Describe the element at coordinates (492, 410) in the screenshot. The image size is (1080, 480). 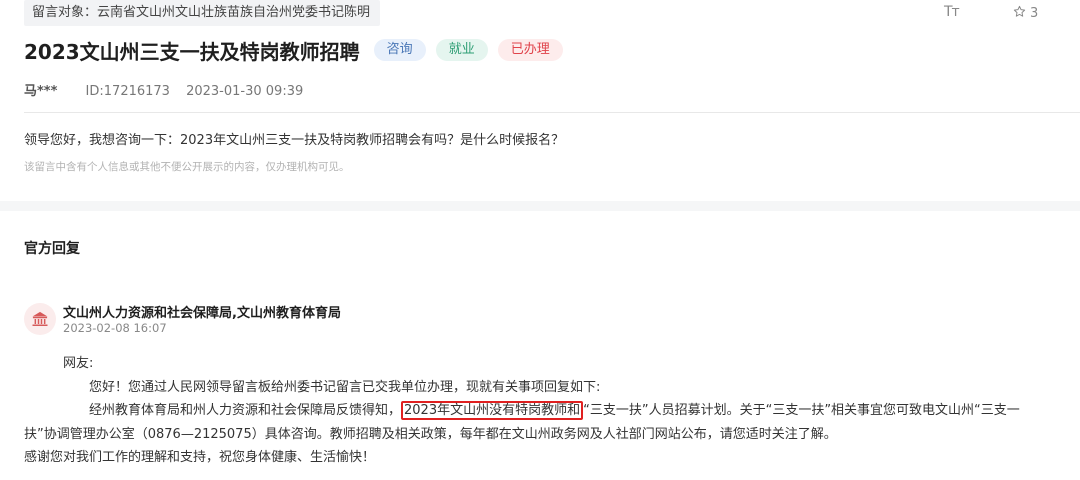
I see `highlighted-text: 2023年文山州没有特岗教师和` at that location.